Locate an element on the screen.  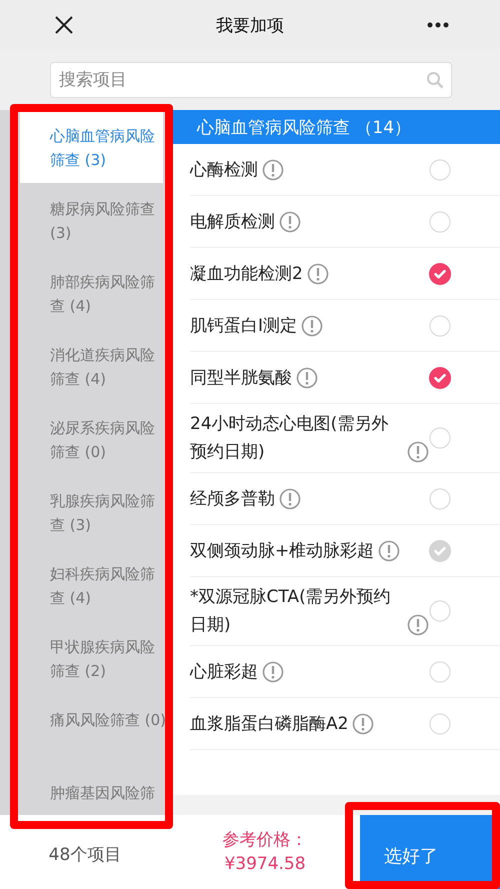
item-name: 肌钙蛋白I测定 is located at coordinates (244, 326).